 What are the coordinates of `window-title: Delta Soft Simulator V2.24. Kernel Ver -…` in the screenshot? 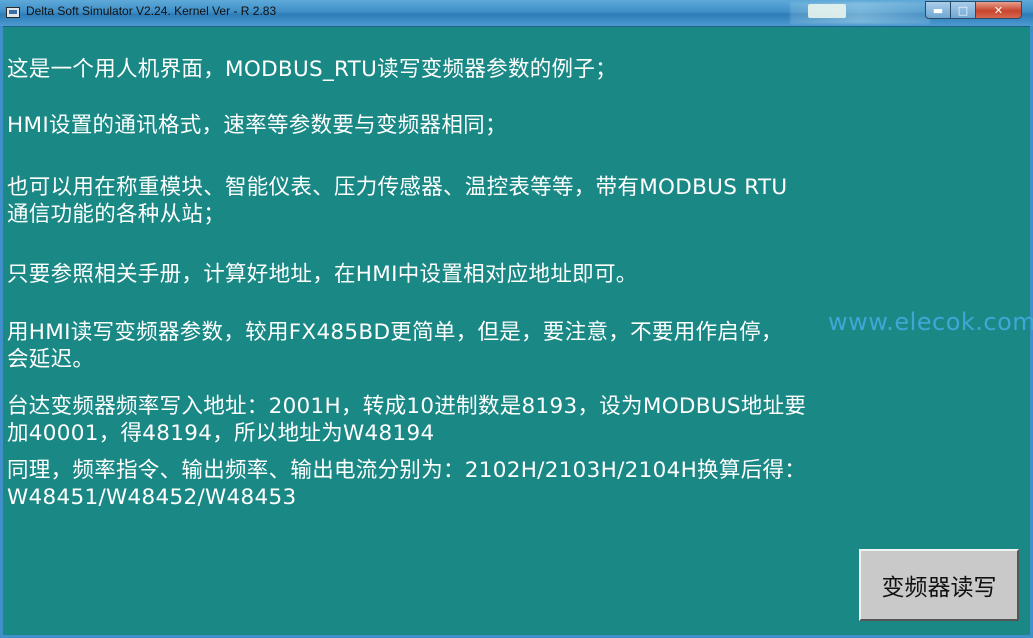 It's located at (151, 11).